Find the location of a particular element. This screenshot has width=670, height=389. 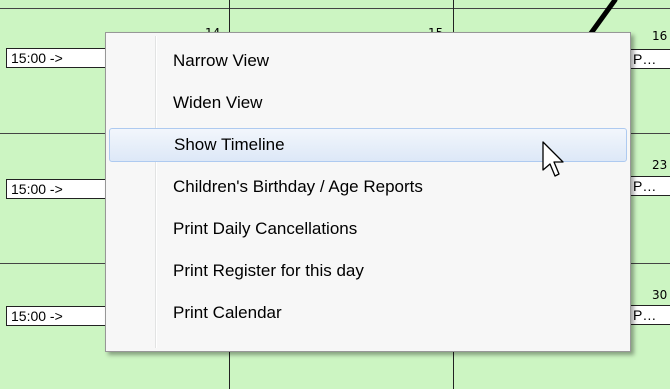

menu-item-widen-view: Widen View is located at coordinates (368, 103).